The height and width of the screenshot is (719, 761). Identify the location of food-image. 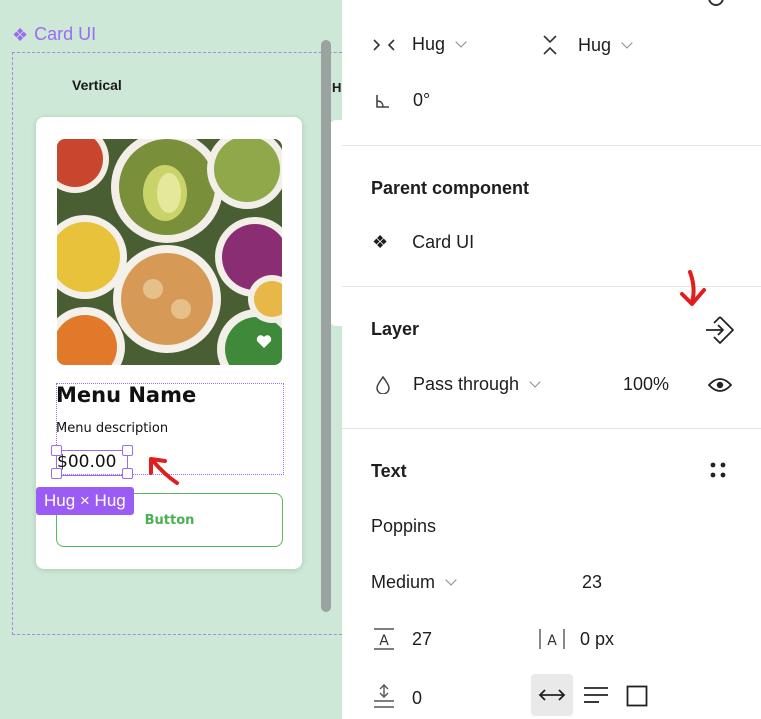
(169, 252).